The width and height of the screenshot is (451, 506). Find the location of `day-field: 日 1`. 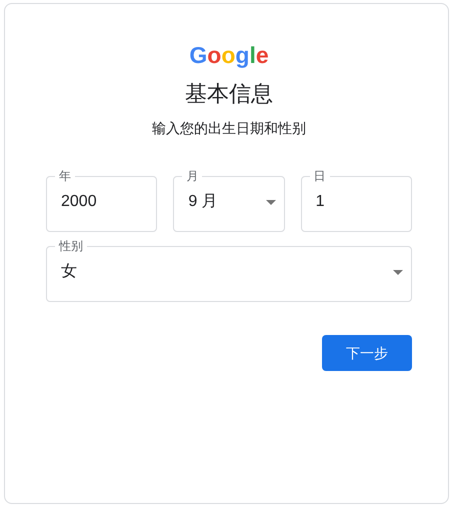

day-field: 日 1 is located at coordinates (356, 201).